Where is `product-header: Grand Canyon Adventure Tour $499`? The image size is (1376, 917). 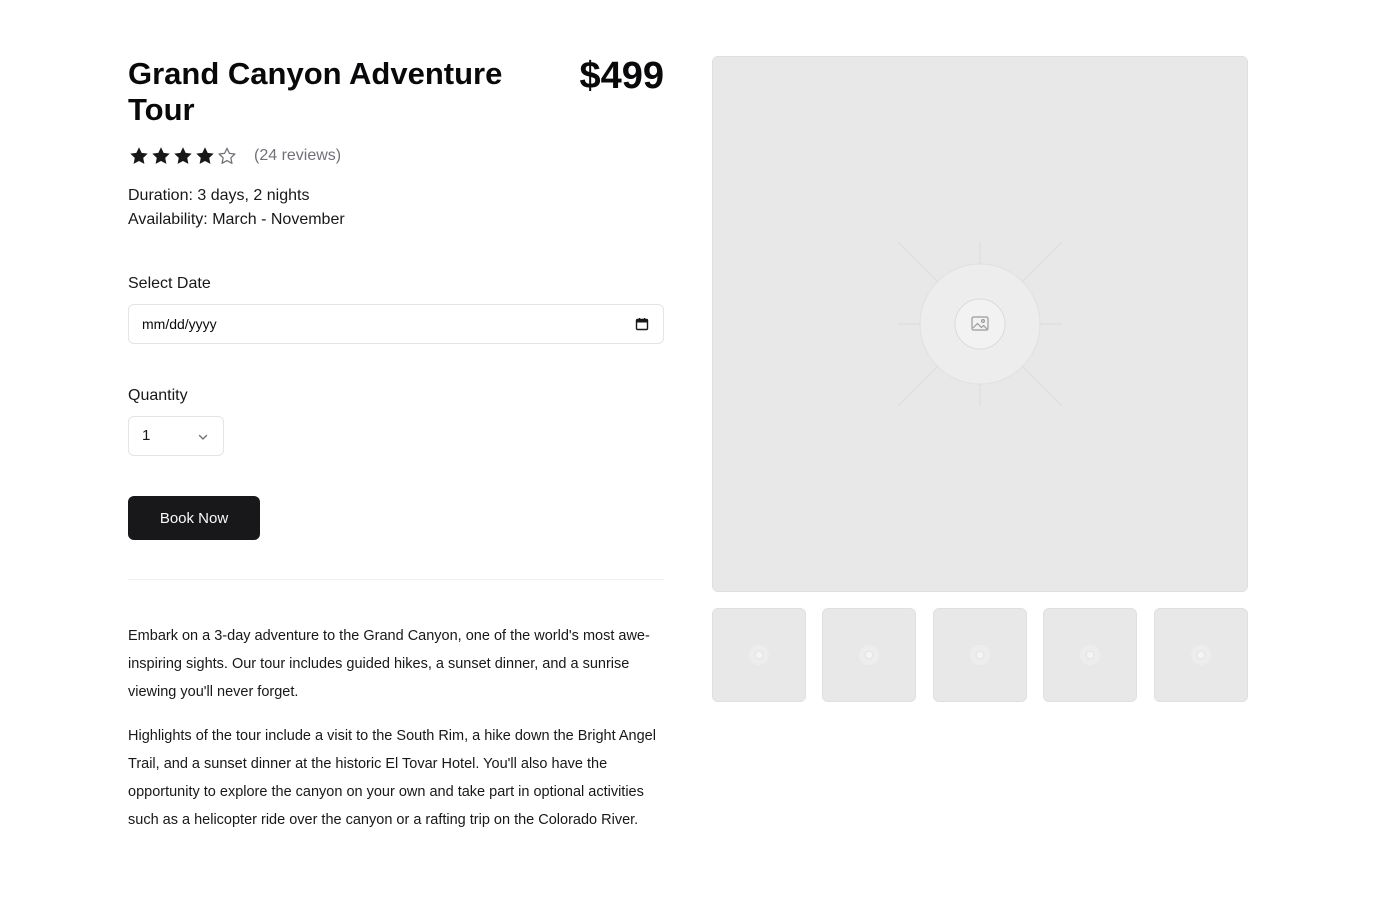
product-header: Grand Canyon Adventure Tour $499 is located at coordinates (396, 102).